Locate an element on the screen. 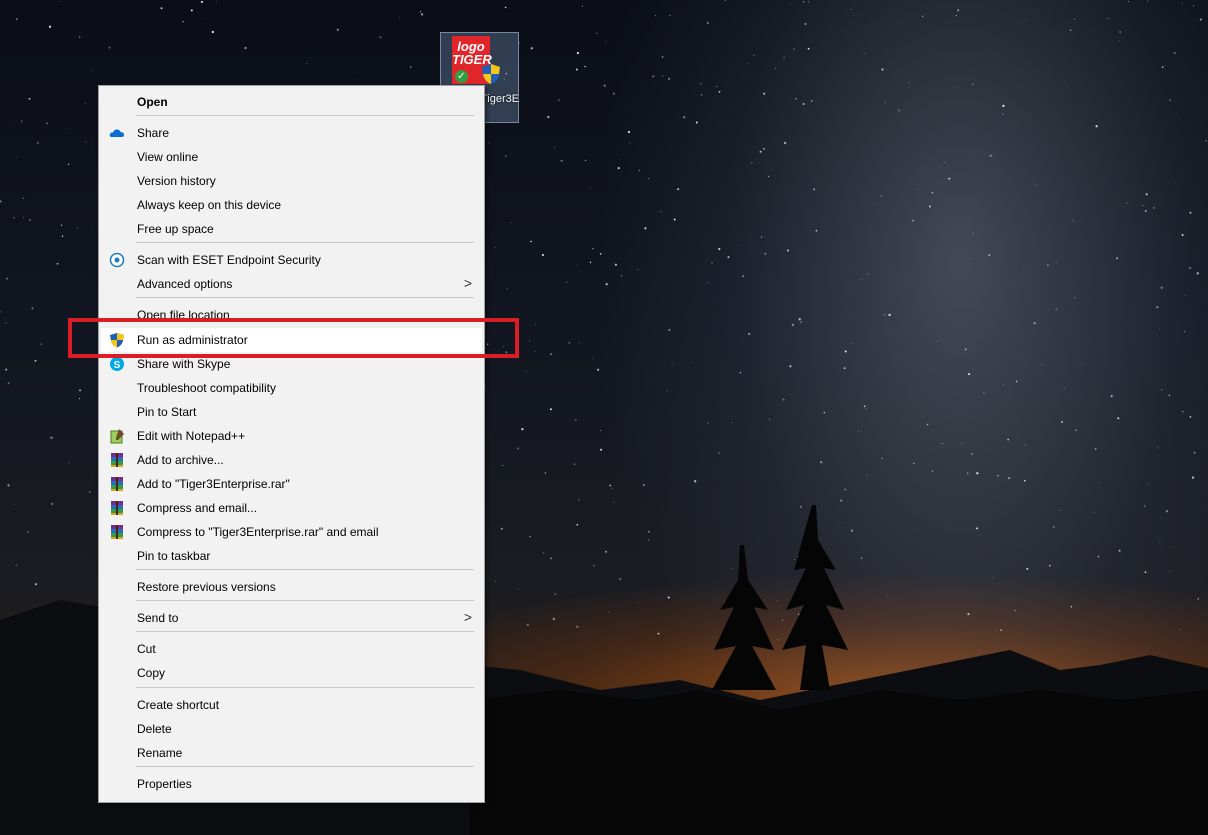 The image size is (1208, 835). menu-item-rename: Rename is located at coordinates (291, 753).